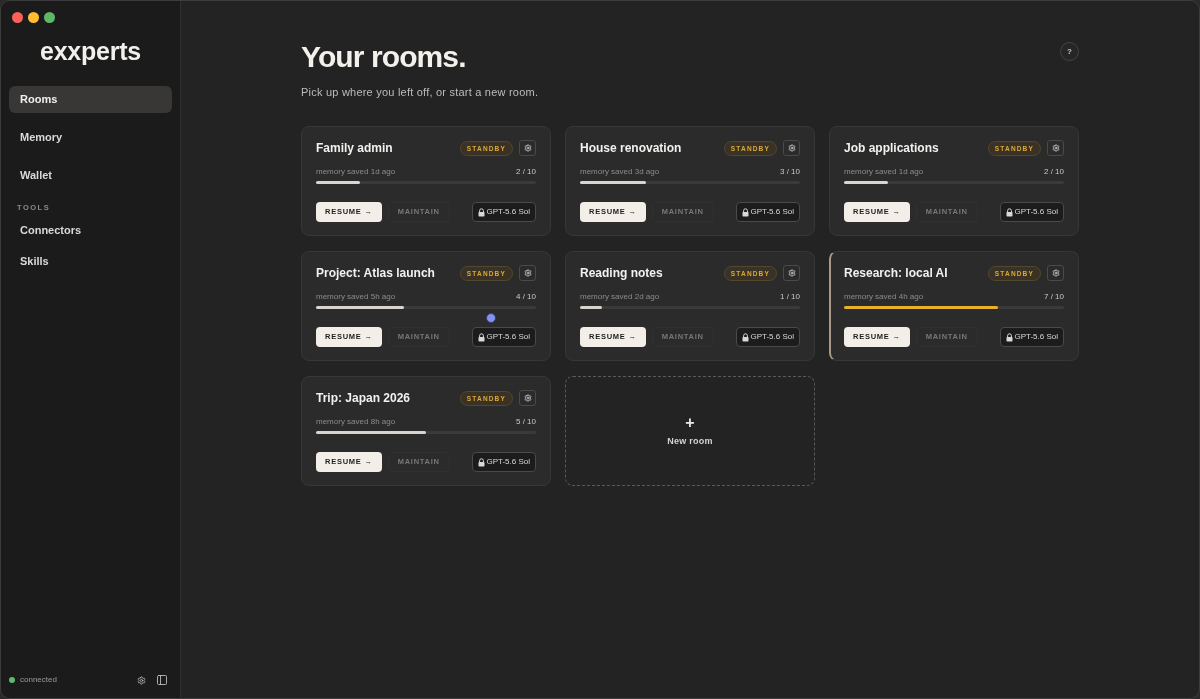 The image size is (1200, 699). Describe the element at coordinates (49, 17) in the screenshot. I see `maximize-button` at that location.